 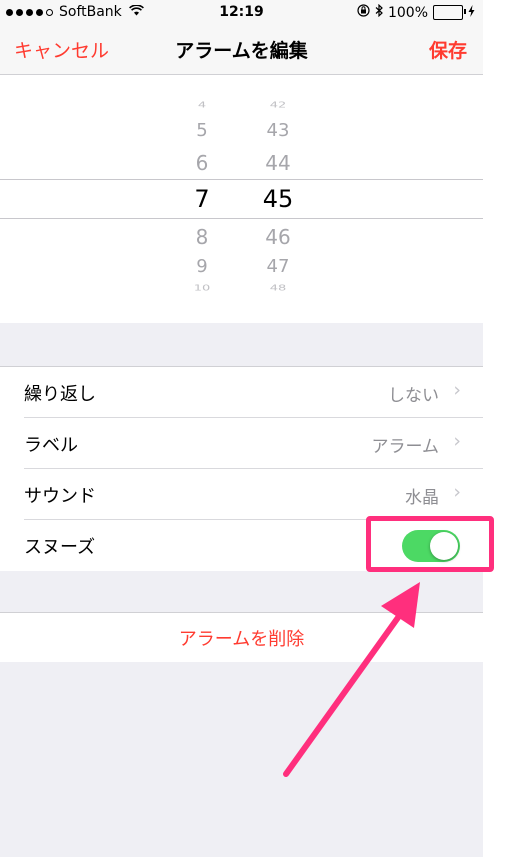 What do you see at coordinates (407, 12) in the screenshot?
I see `battery-percent: 100%` at bounding box center [407, 12].